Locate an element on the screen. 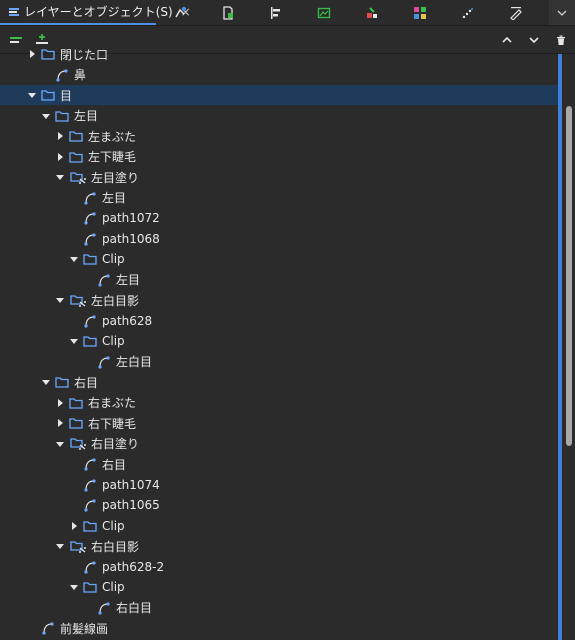  swatches-icon is located at coordinates (420, 12).